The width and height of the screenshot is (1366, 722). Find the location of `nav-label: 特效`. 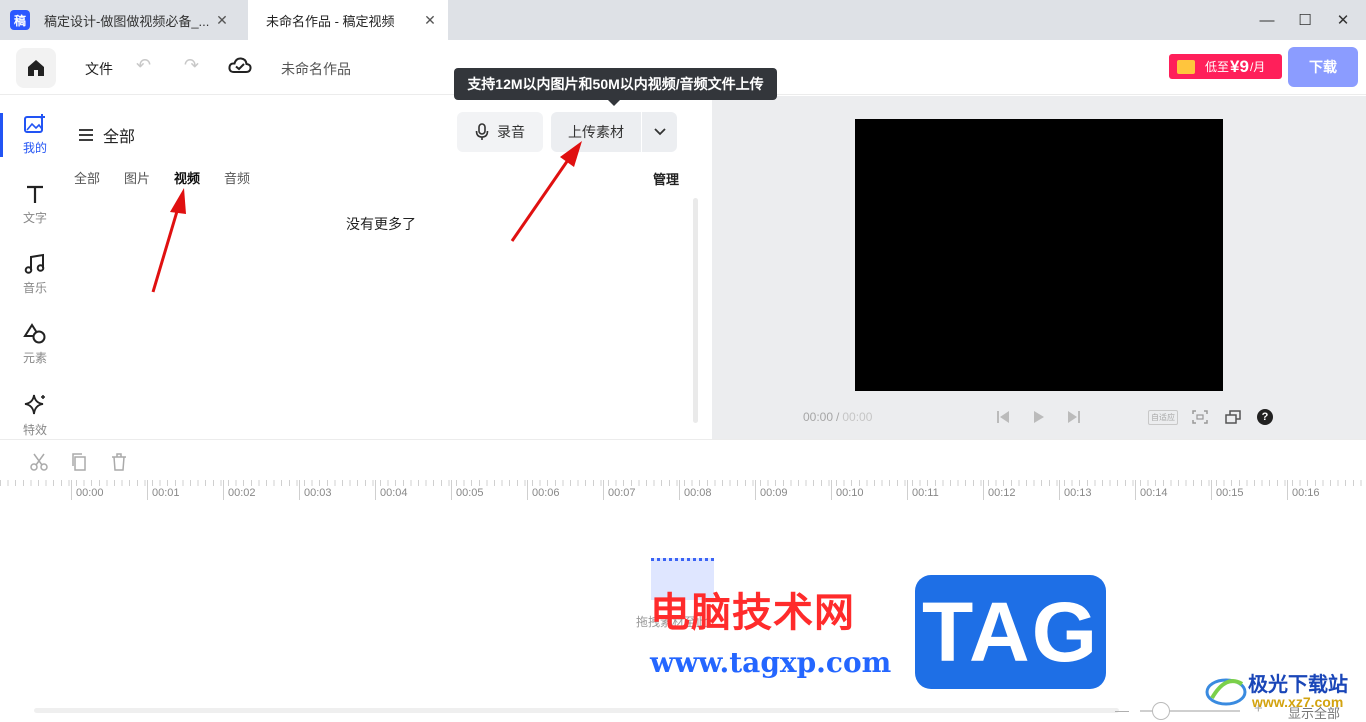

nav-label: 特效 is located at coordinates (34, 430).